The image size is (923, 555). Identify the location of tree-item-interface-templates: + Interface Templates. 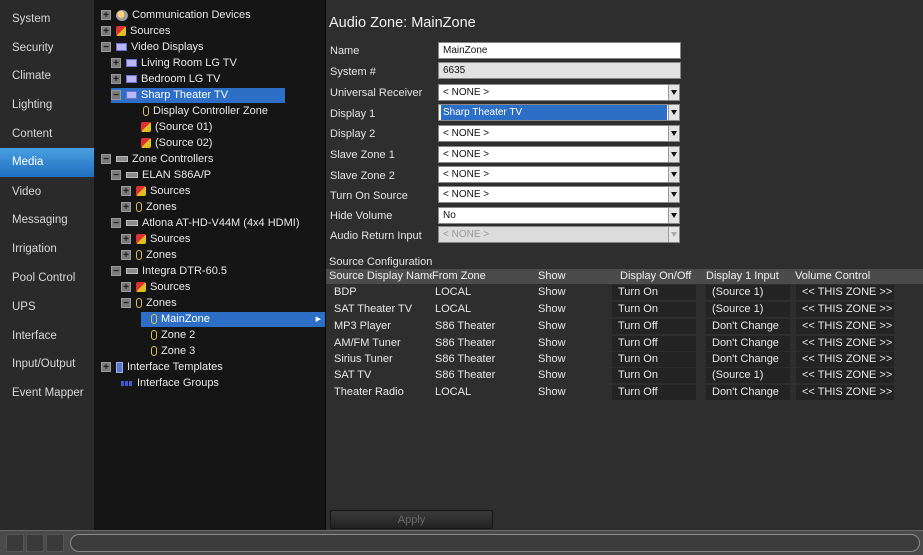
(162, 367).